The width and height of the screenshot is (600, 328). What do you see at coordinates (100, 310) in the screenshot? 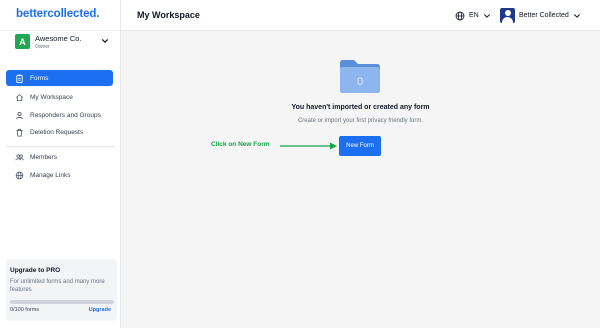
I see `upgrade-link: Upgrade` at bounding box center [100, 310].